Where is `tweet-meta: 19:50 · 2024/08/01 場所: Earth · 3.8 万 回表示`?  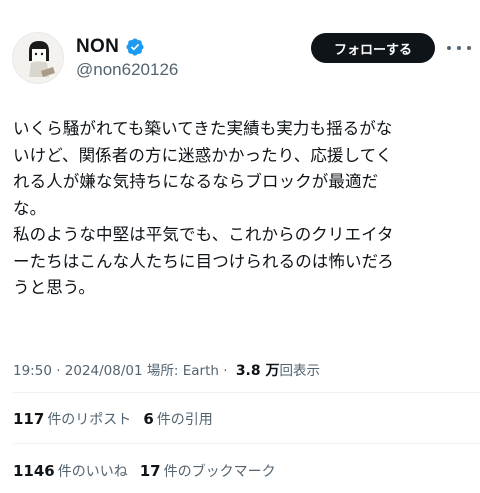
tweet-meta: 19:50 · 2024/08/01 場所: Earth · 3.8 万 回表示 is located at coordinates (166, 369).